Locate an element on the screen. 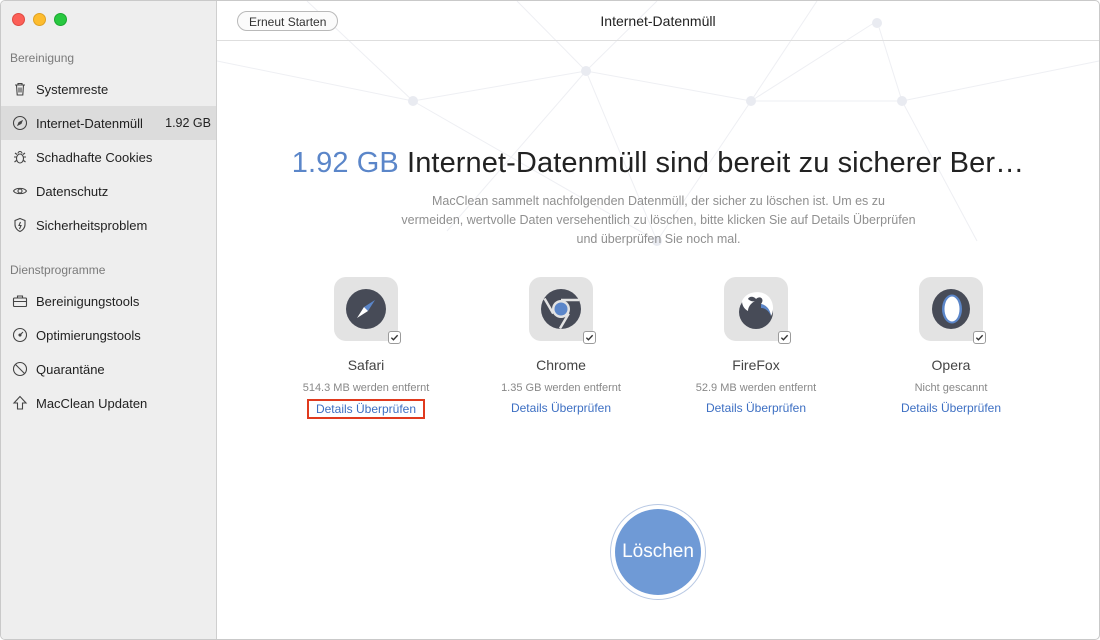 The image size is (1100, 640). safari-icon is located at coordinates (366, 309).